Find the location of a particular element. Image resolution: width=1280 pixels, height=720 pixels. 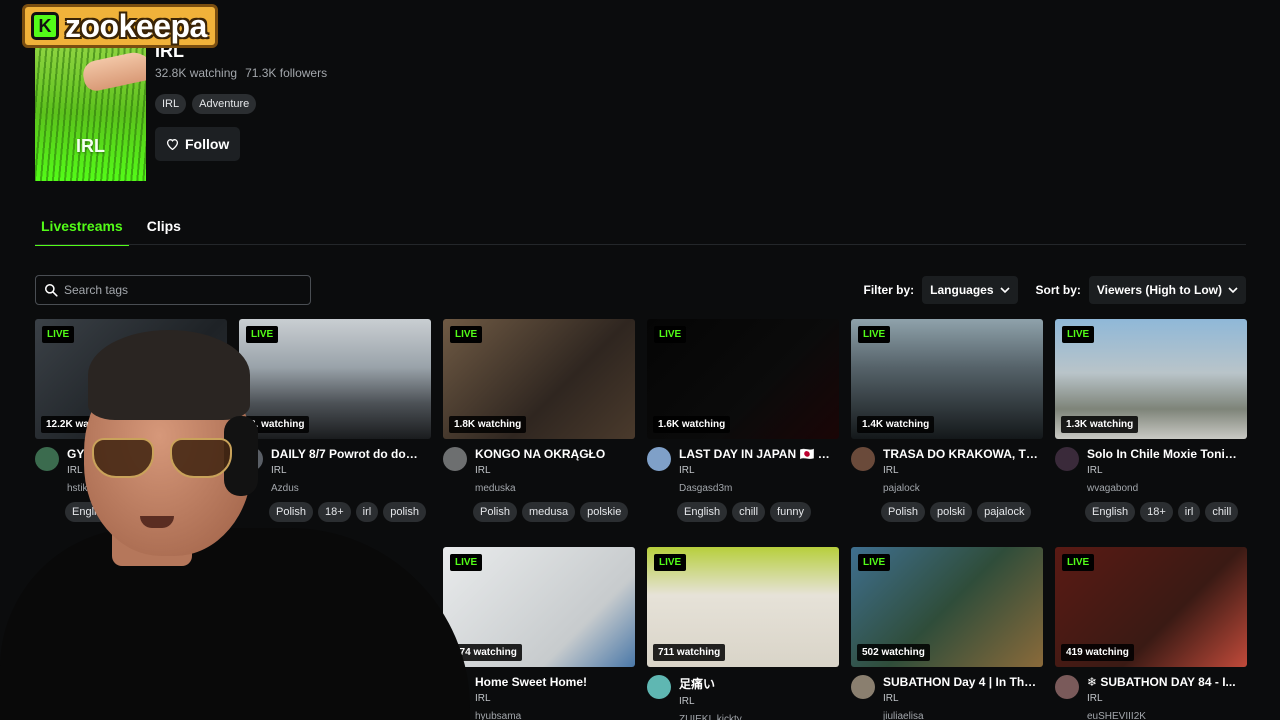

channel-name: meduska is located at coordinates (552, 488).